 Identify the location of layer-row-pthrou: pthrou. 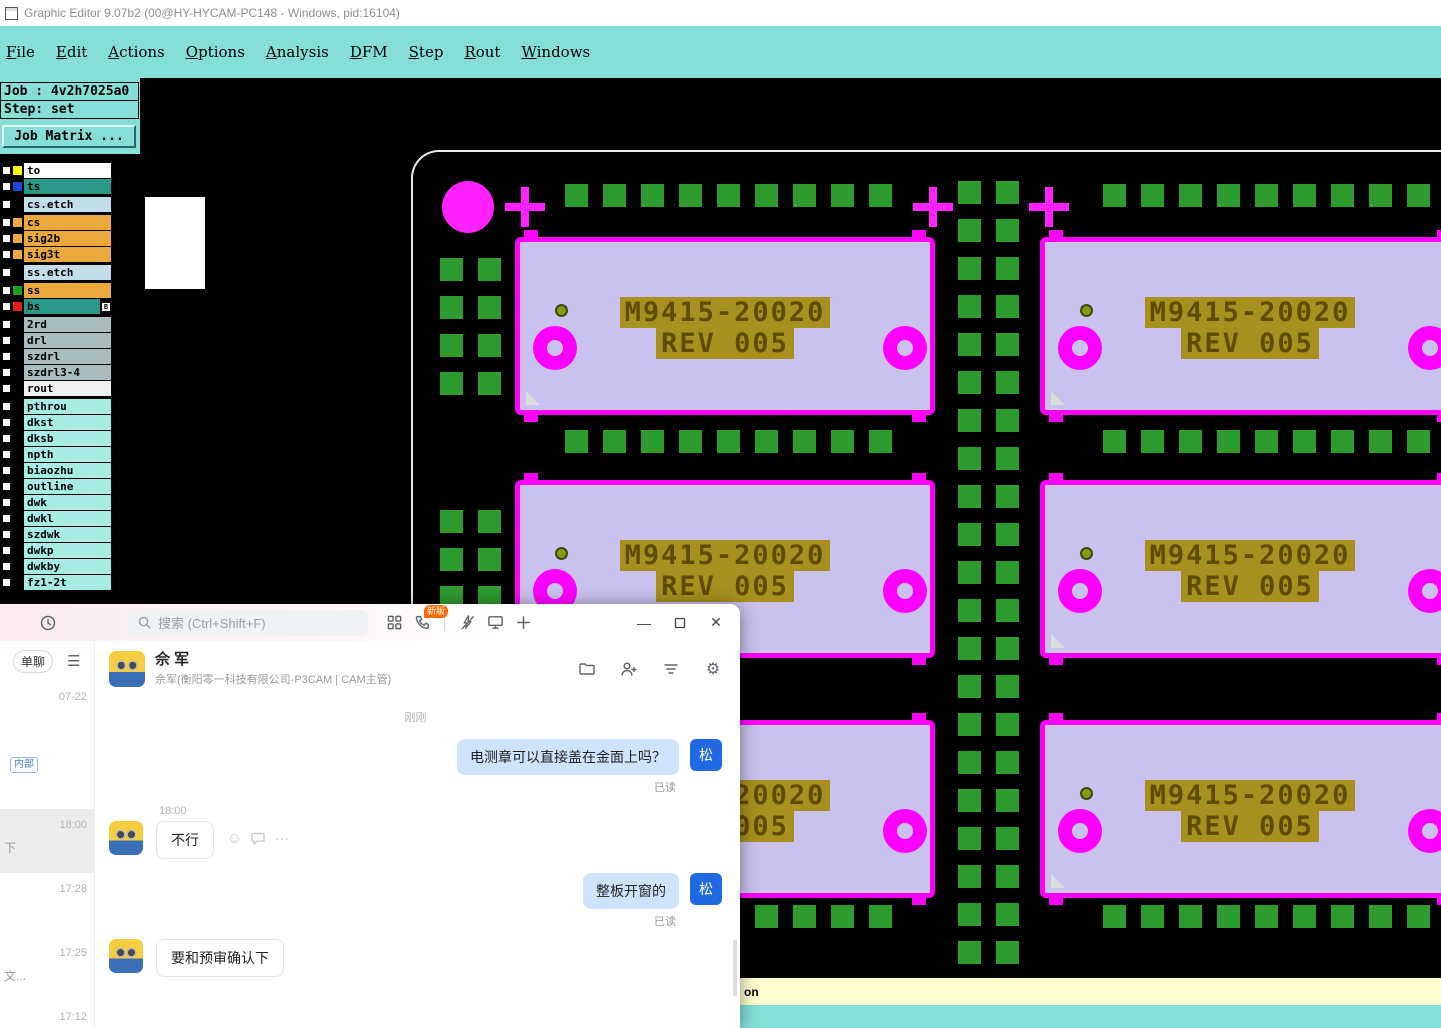
(56, 406).